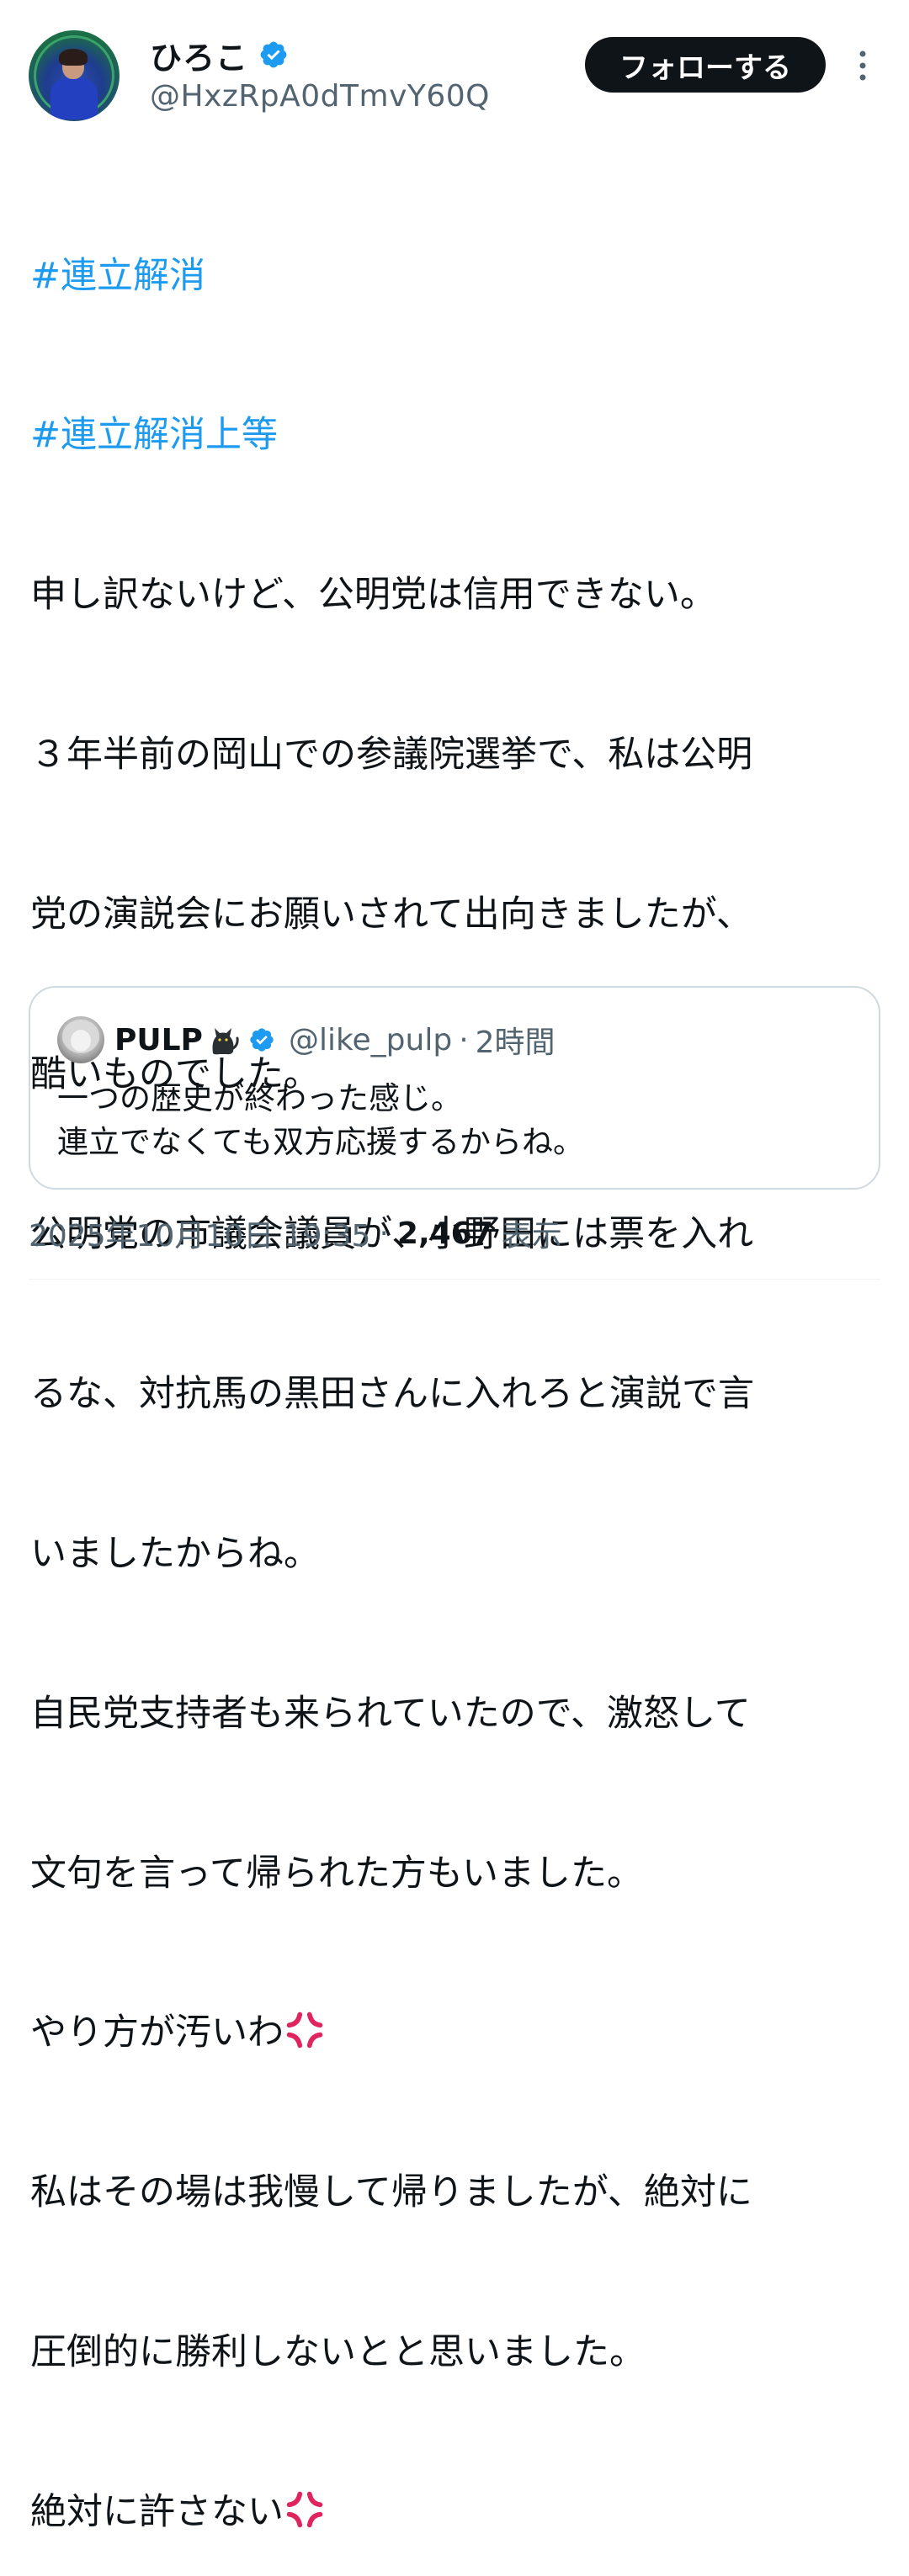 This screenshot has height=2576, width=909. Describe the element at coordinates (531, 1236) in the screenshot. I see `views-label: 表示` at that location.